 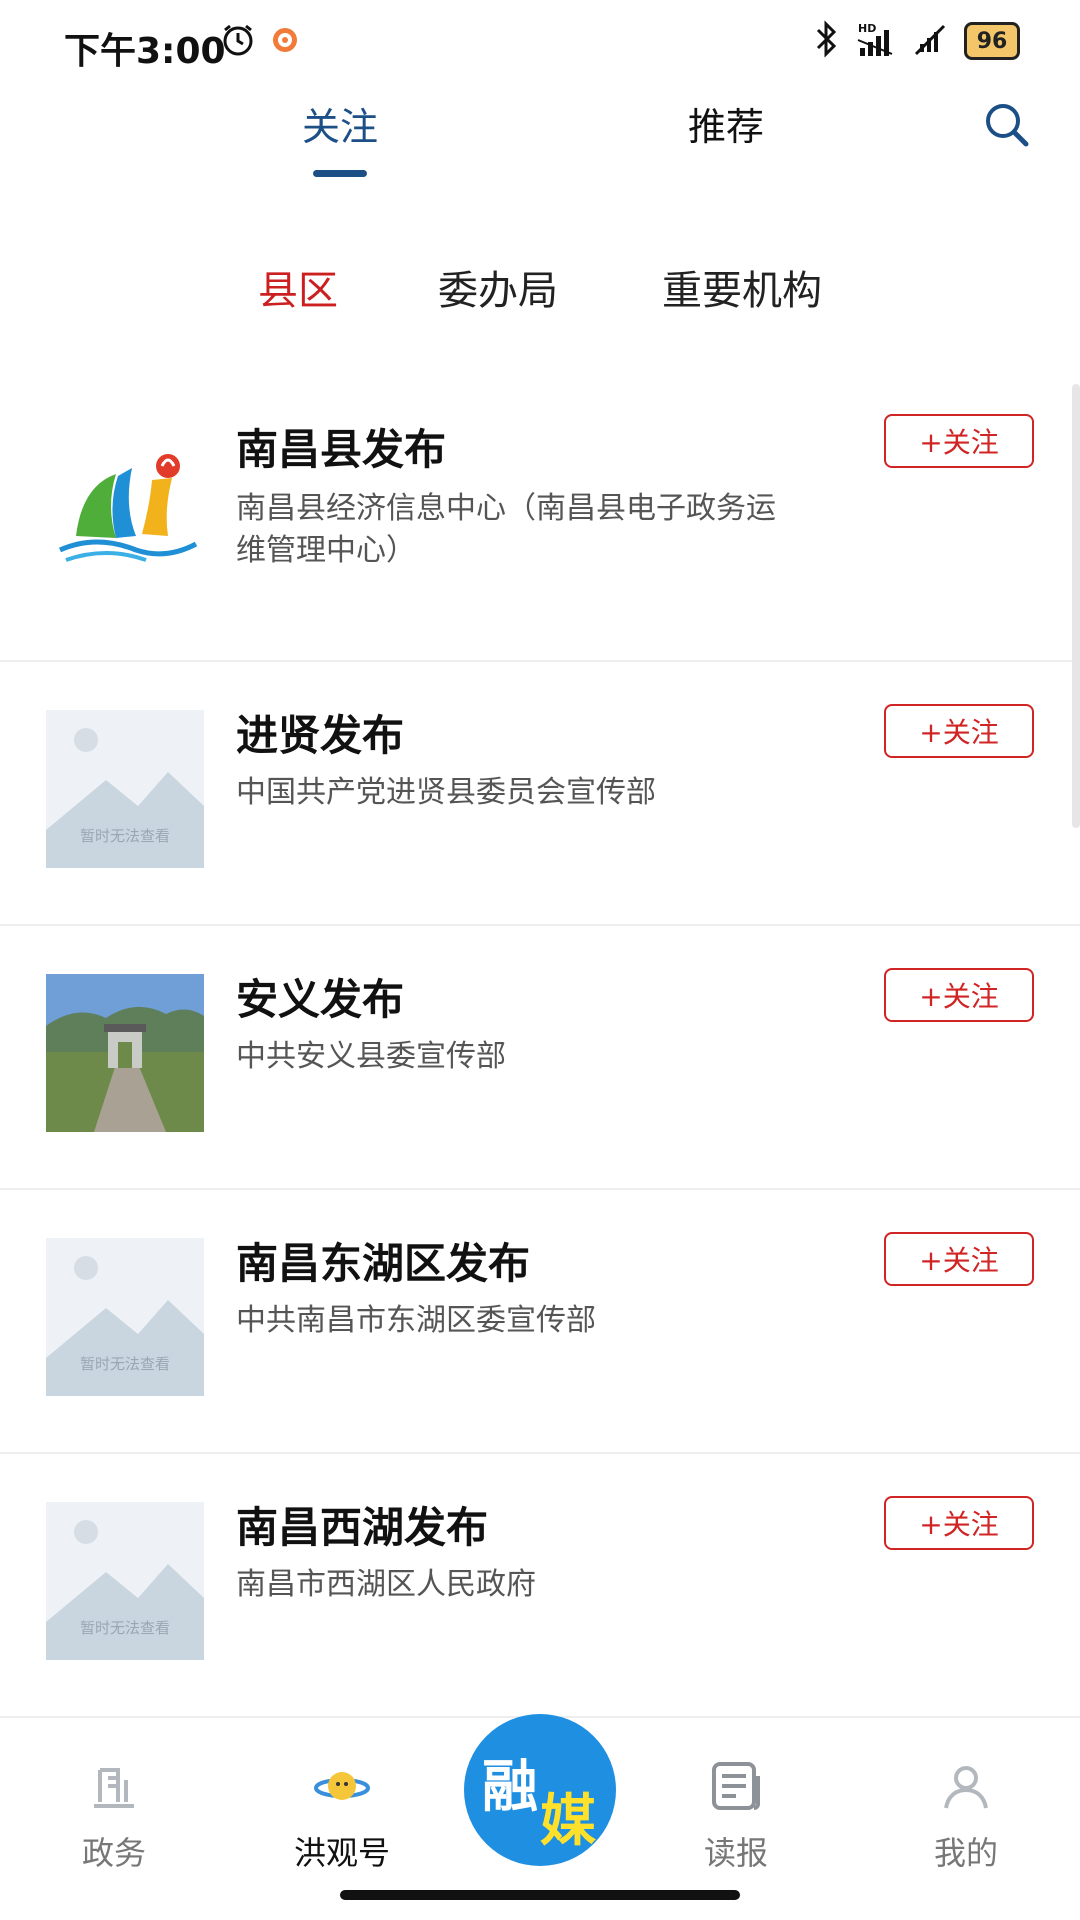 I want to click on nav-profile: 我的, so click(x=966, y=1816).